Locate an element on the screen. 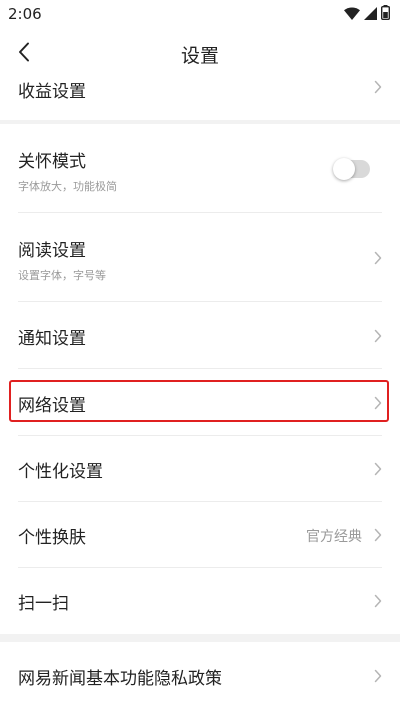 The image size is (400, 711). row-privacy-policy: 网易新闻基本功能隐私政策 is located at coordinates (200, 676).